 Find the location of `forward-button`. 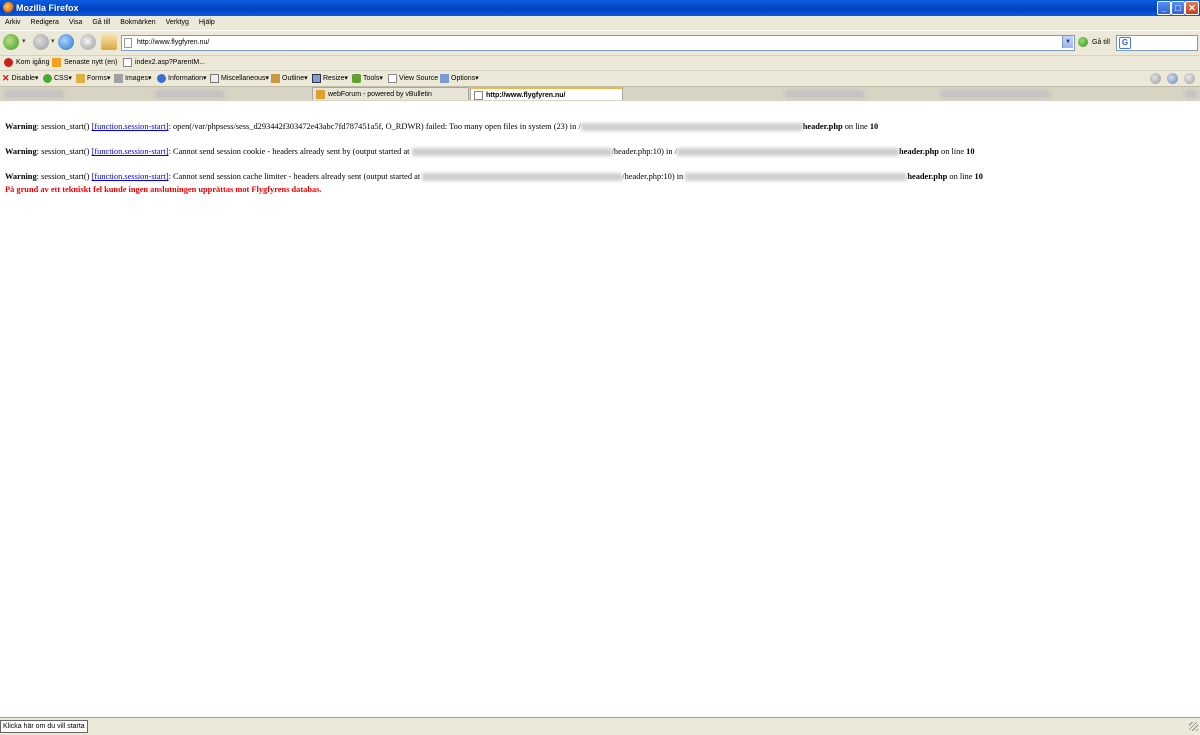

forward-button is located at coordinates (41, 42).